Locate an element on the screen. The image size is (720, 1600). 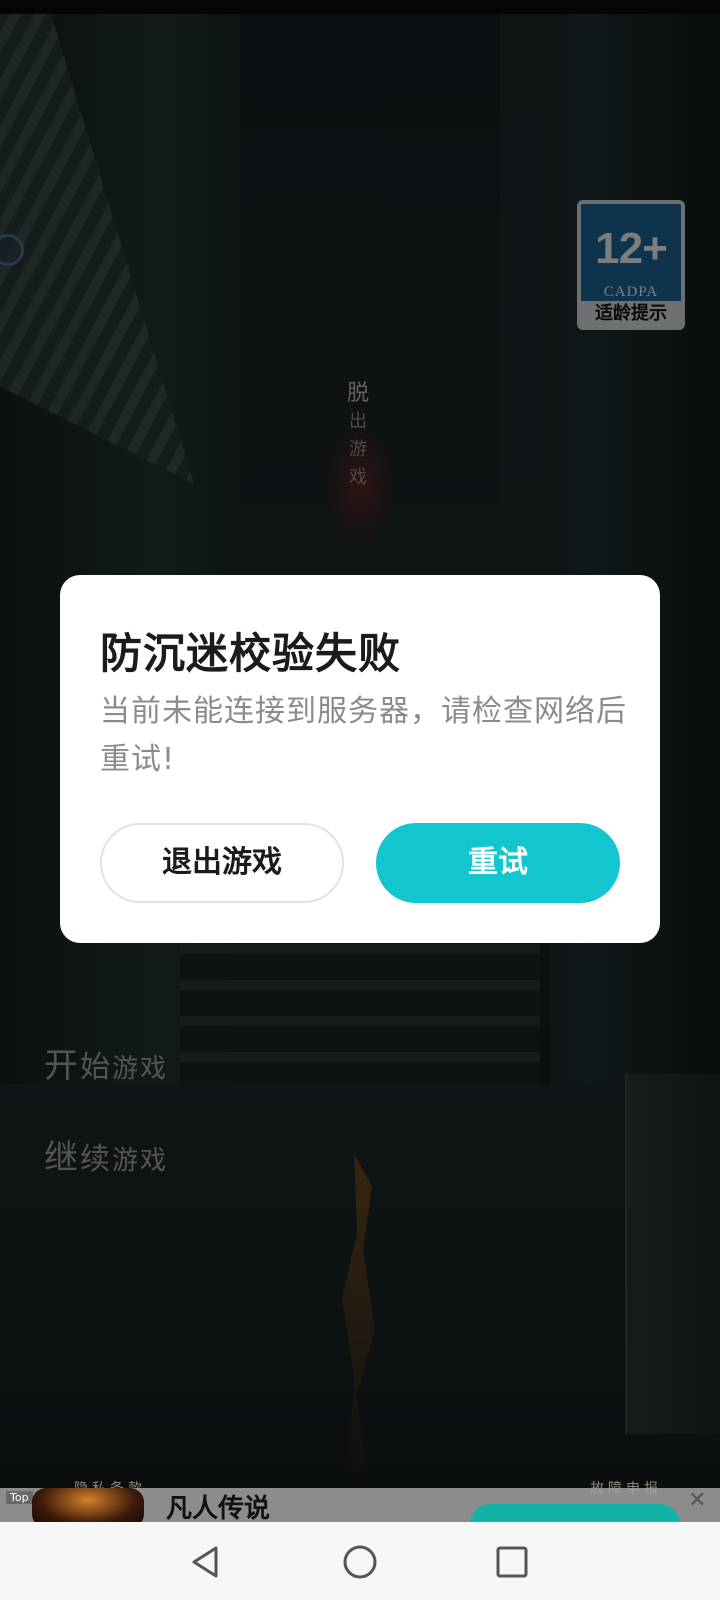
retry-button: 重试 is located at coordinates (498, 863).